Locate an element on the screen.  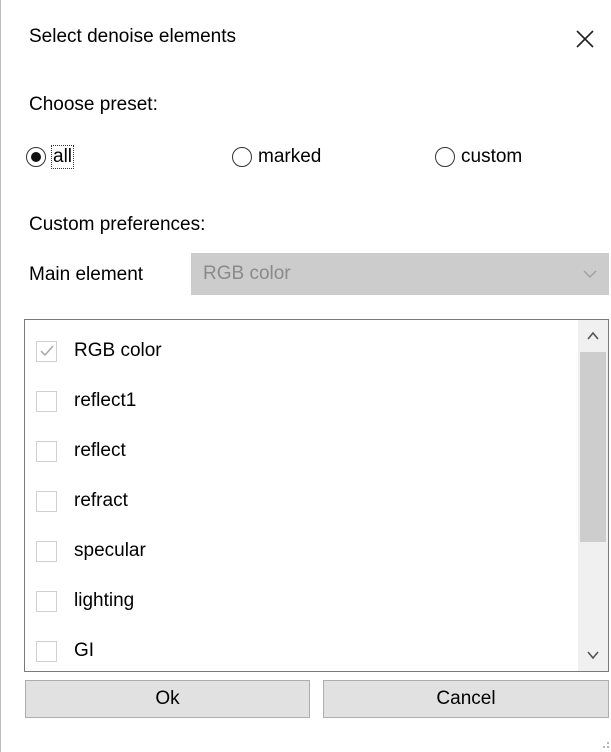
cancel-button: Cancel is located at coordinates (466, 699).